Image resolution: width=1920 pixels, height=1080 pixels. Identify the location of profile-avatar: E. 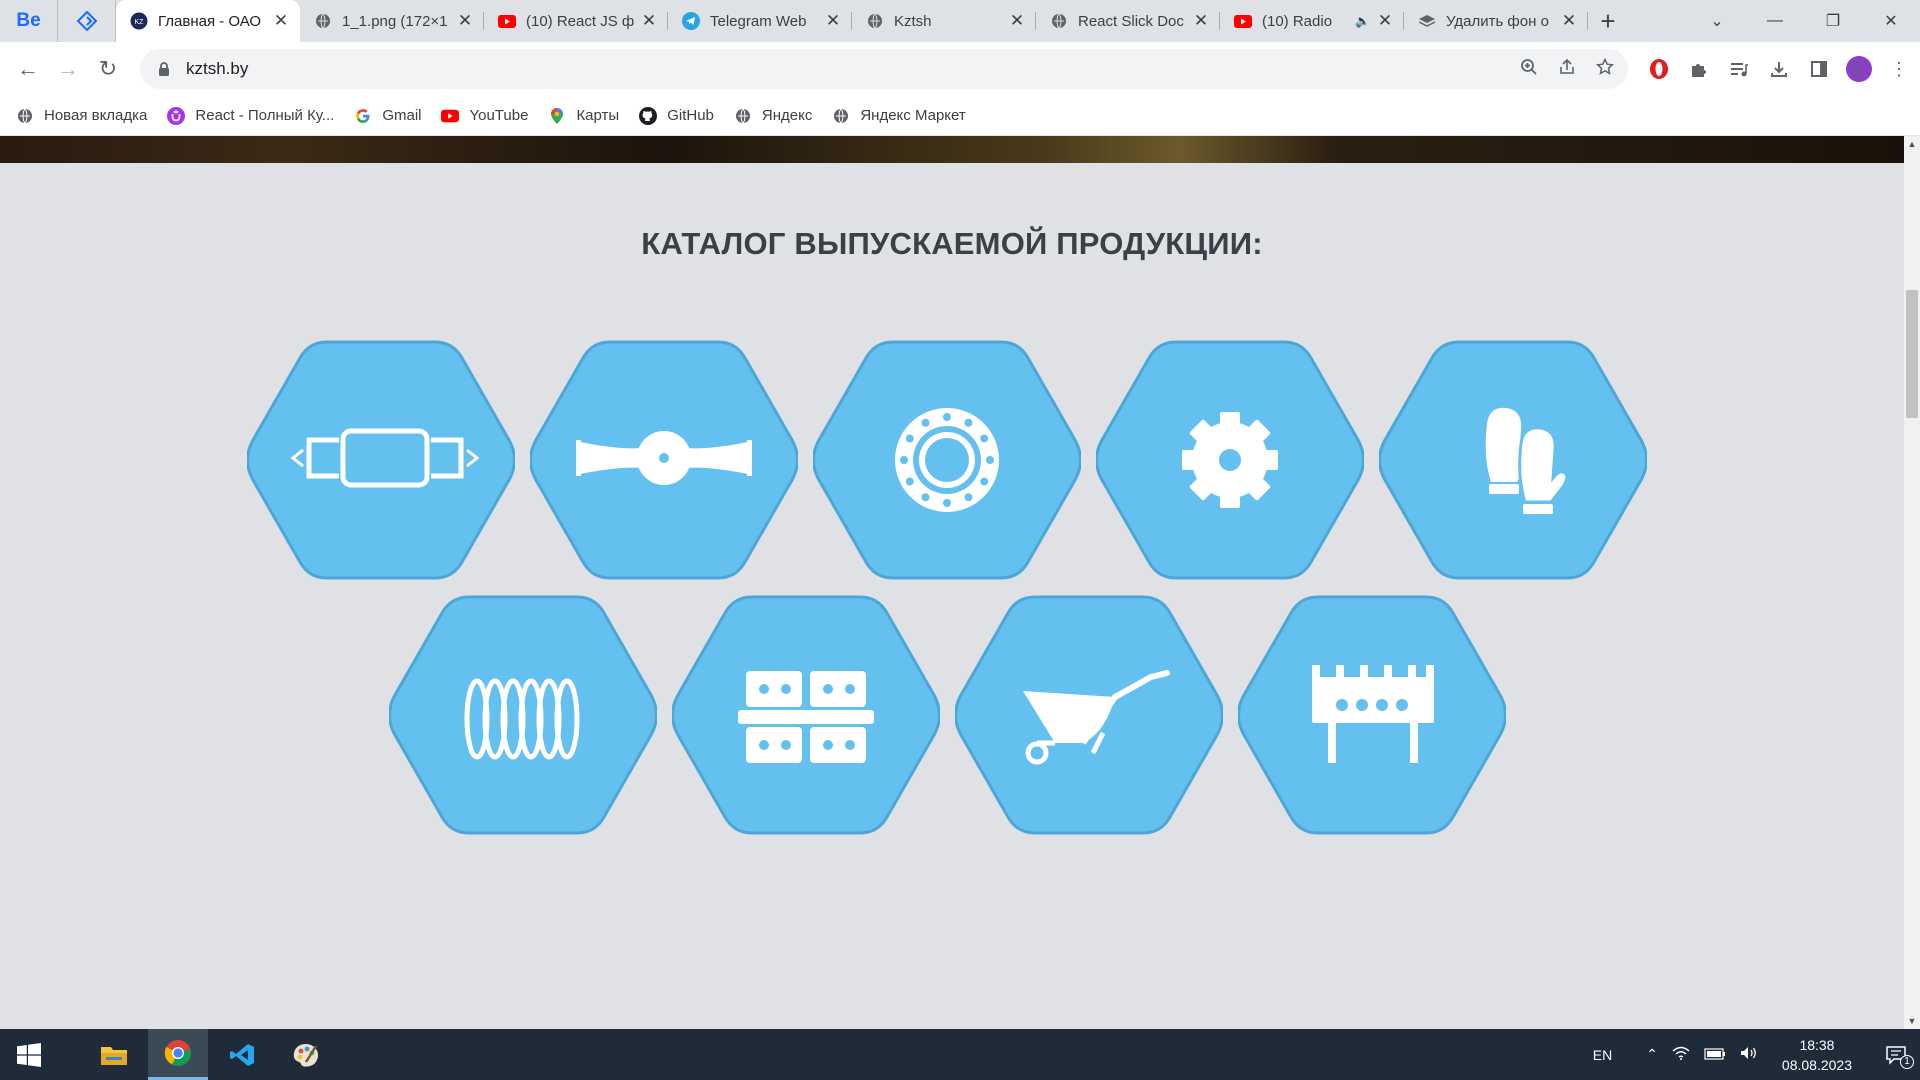
(1859, 69).